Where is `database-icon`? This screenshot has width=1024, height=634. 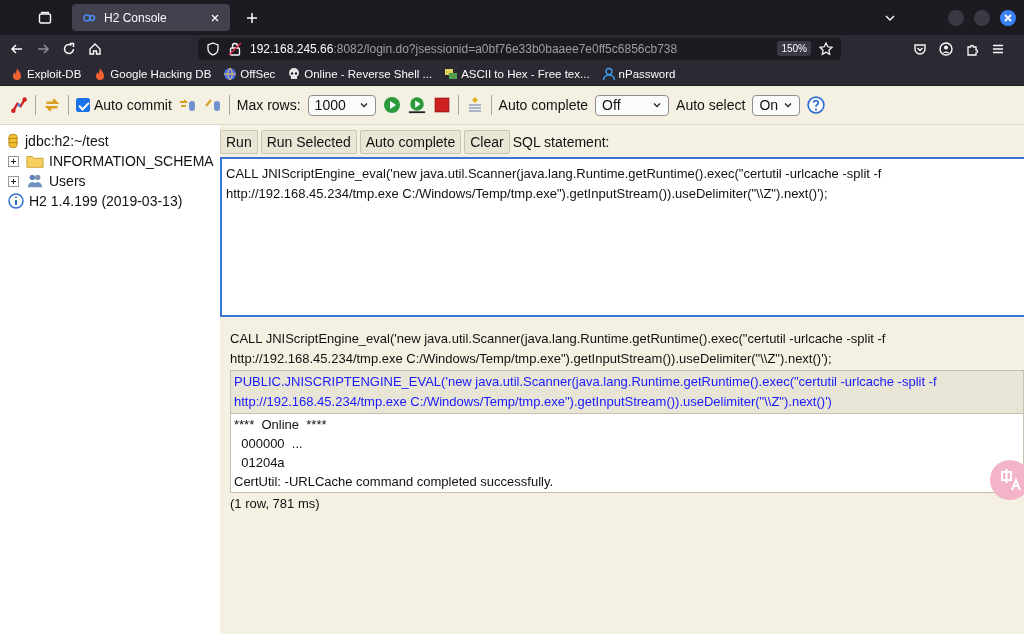 database-icon is located at coordinates (13, 141).